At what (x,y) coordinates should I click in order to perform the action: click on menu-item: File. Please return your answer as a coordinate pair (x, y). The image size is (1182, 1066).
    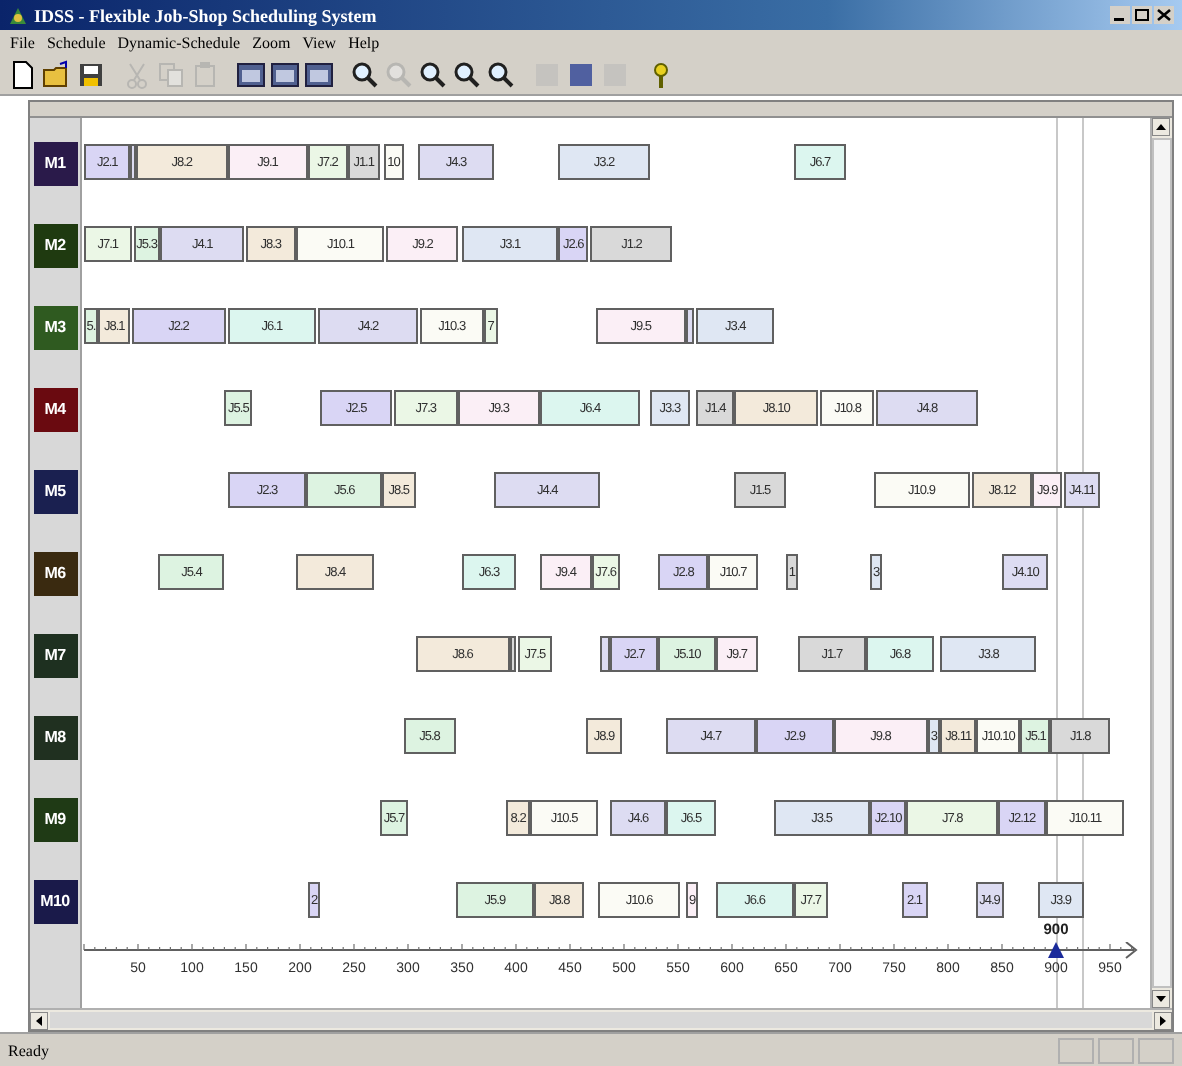
    Looking at the image, I should click on (22, 43).